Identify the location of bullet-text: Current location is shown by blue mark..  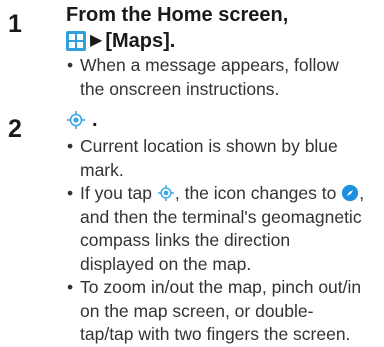
(209, 158).